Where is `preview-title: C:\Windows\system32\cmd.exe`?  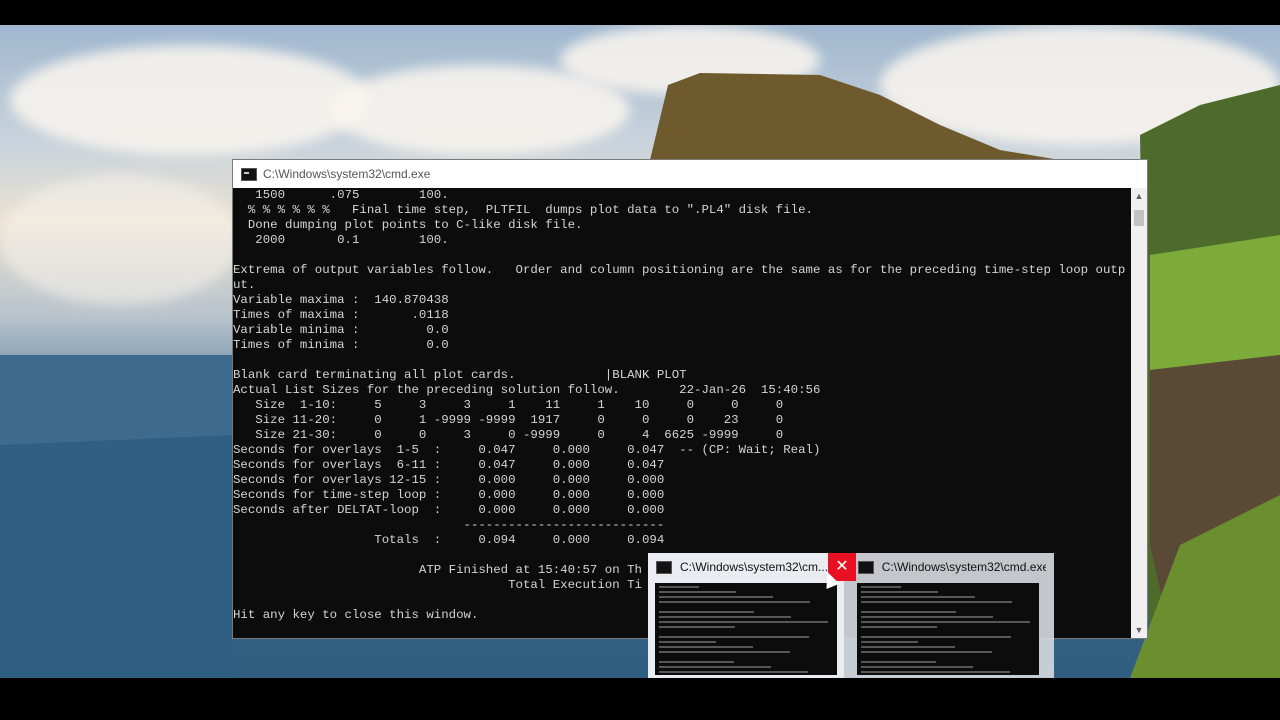 preview-title: C:\Windows\system32\cmd.exe is located at coordinates (963, 567).